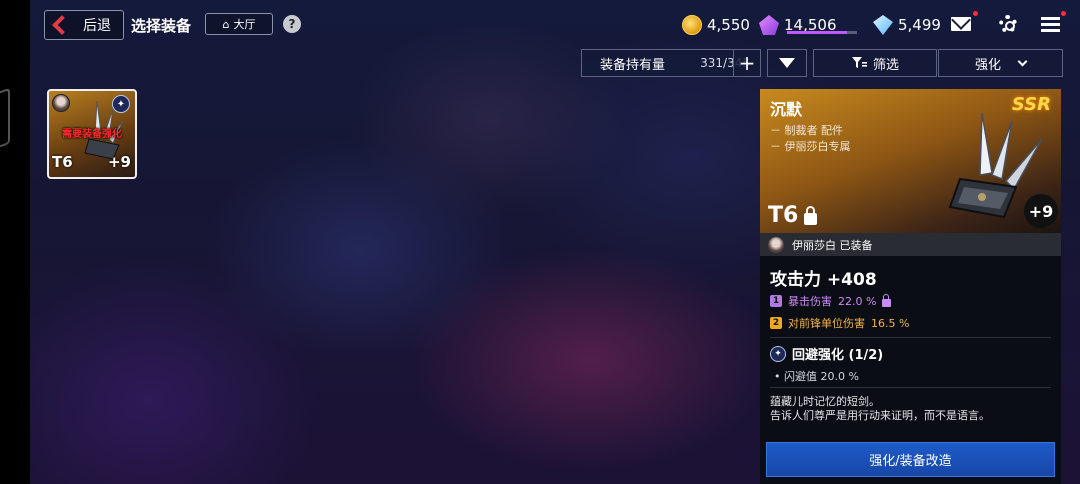 This screenshot has height=484, width=1080. Describe the element at coordinates (987, 65) in the screenshot. I see `sort-dropdown-label: 强化` at that location.